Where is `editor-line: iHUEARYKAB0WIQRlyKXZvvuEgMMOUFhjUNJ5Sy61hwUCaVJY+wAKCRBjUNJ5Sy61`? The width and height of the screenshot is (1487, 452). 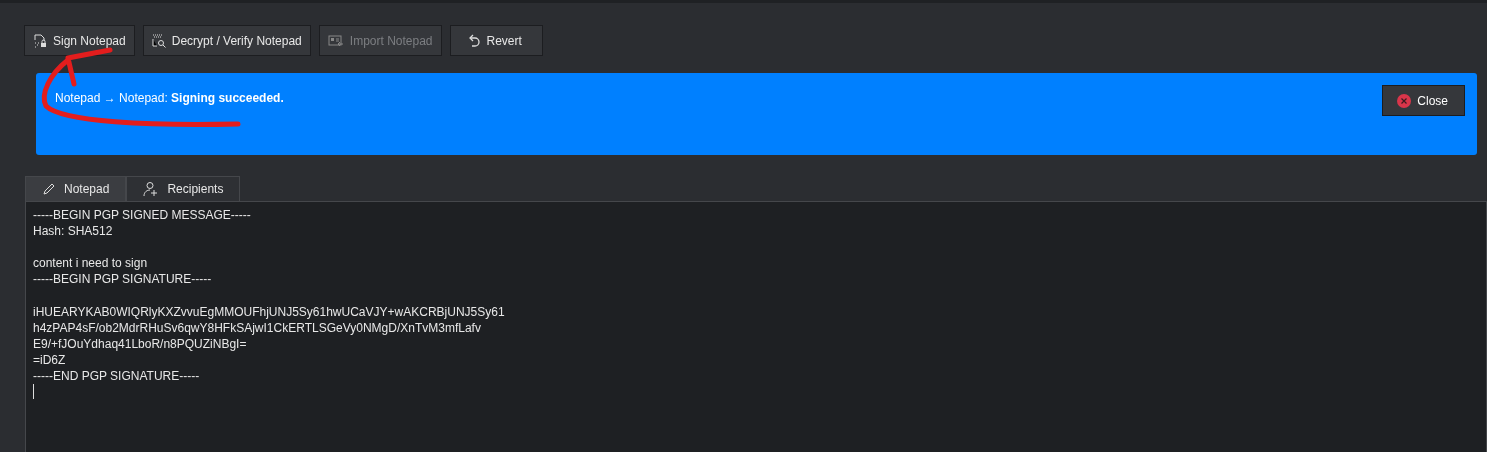 editor-line: iHUEARYKAB0WIQRlyKXZvvuEgMMOUFhjUNJ5Sy61hwUCaVJY+wAKCRBjUNJ5Sy61 is located at coordinates (269, 311).